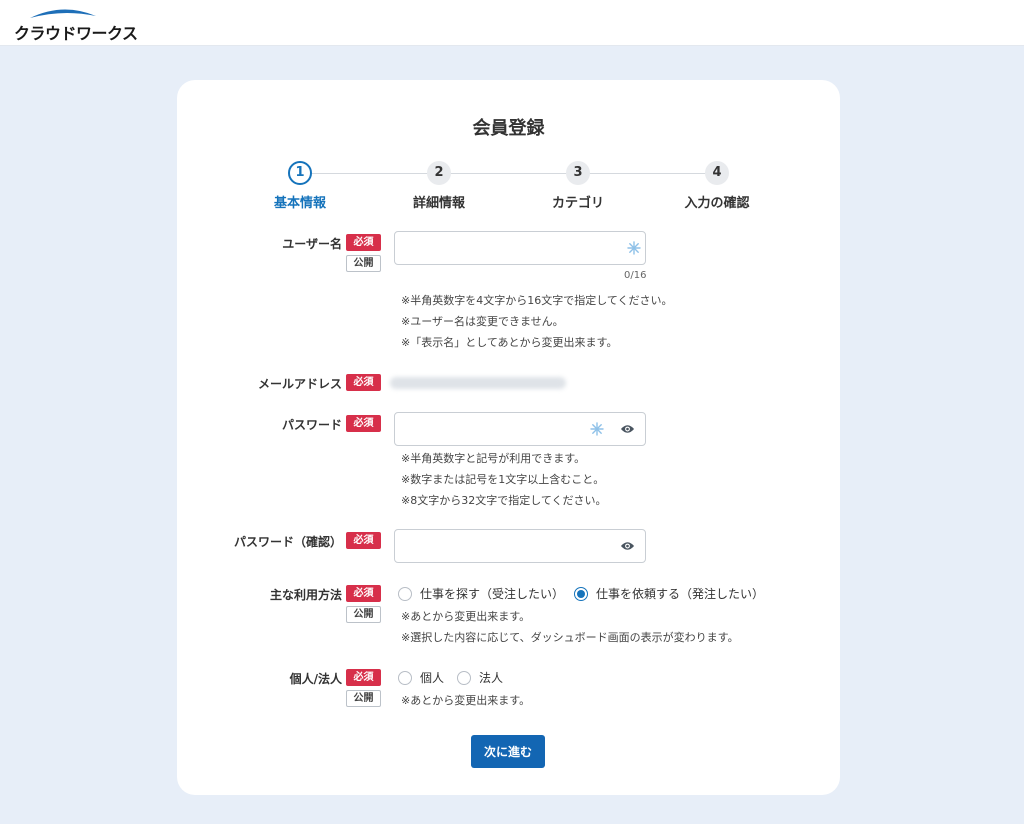 Image resolution: width=1024 pixels, height=824 pixels. Describe the element at coordinates (315, 679) in the screenshot. I see `entity-label: 個人/法人` at that location.